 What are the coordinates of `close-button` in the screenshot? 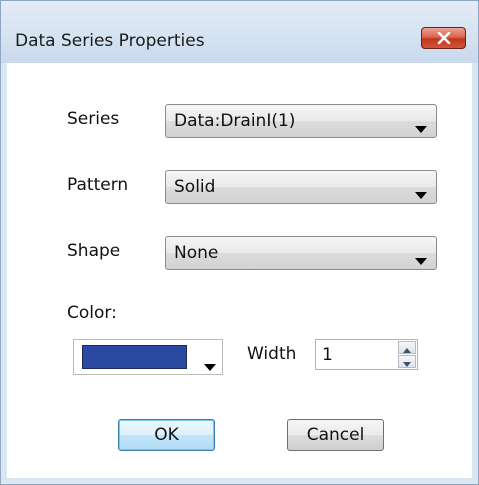 It's located at (443, 38).